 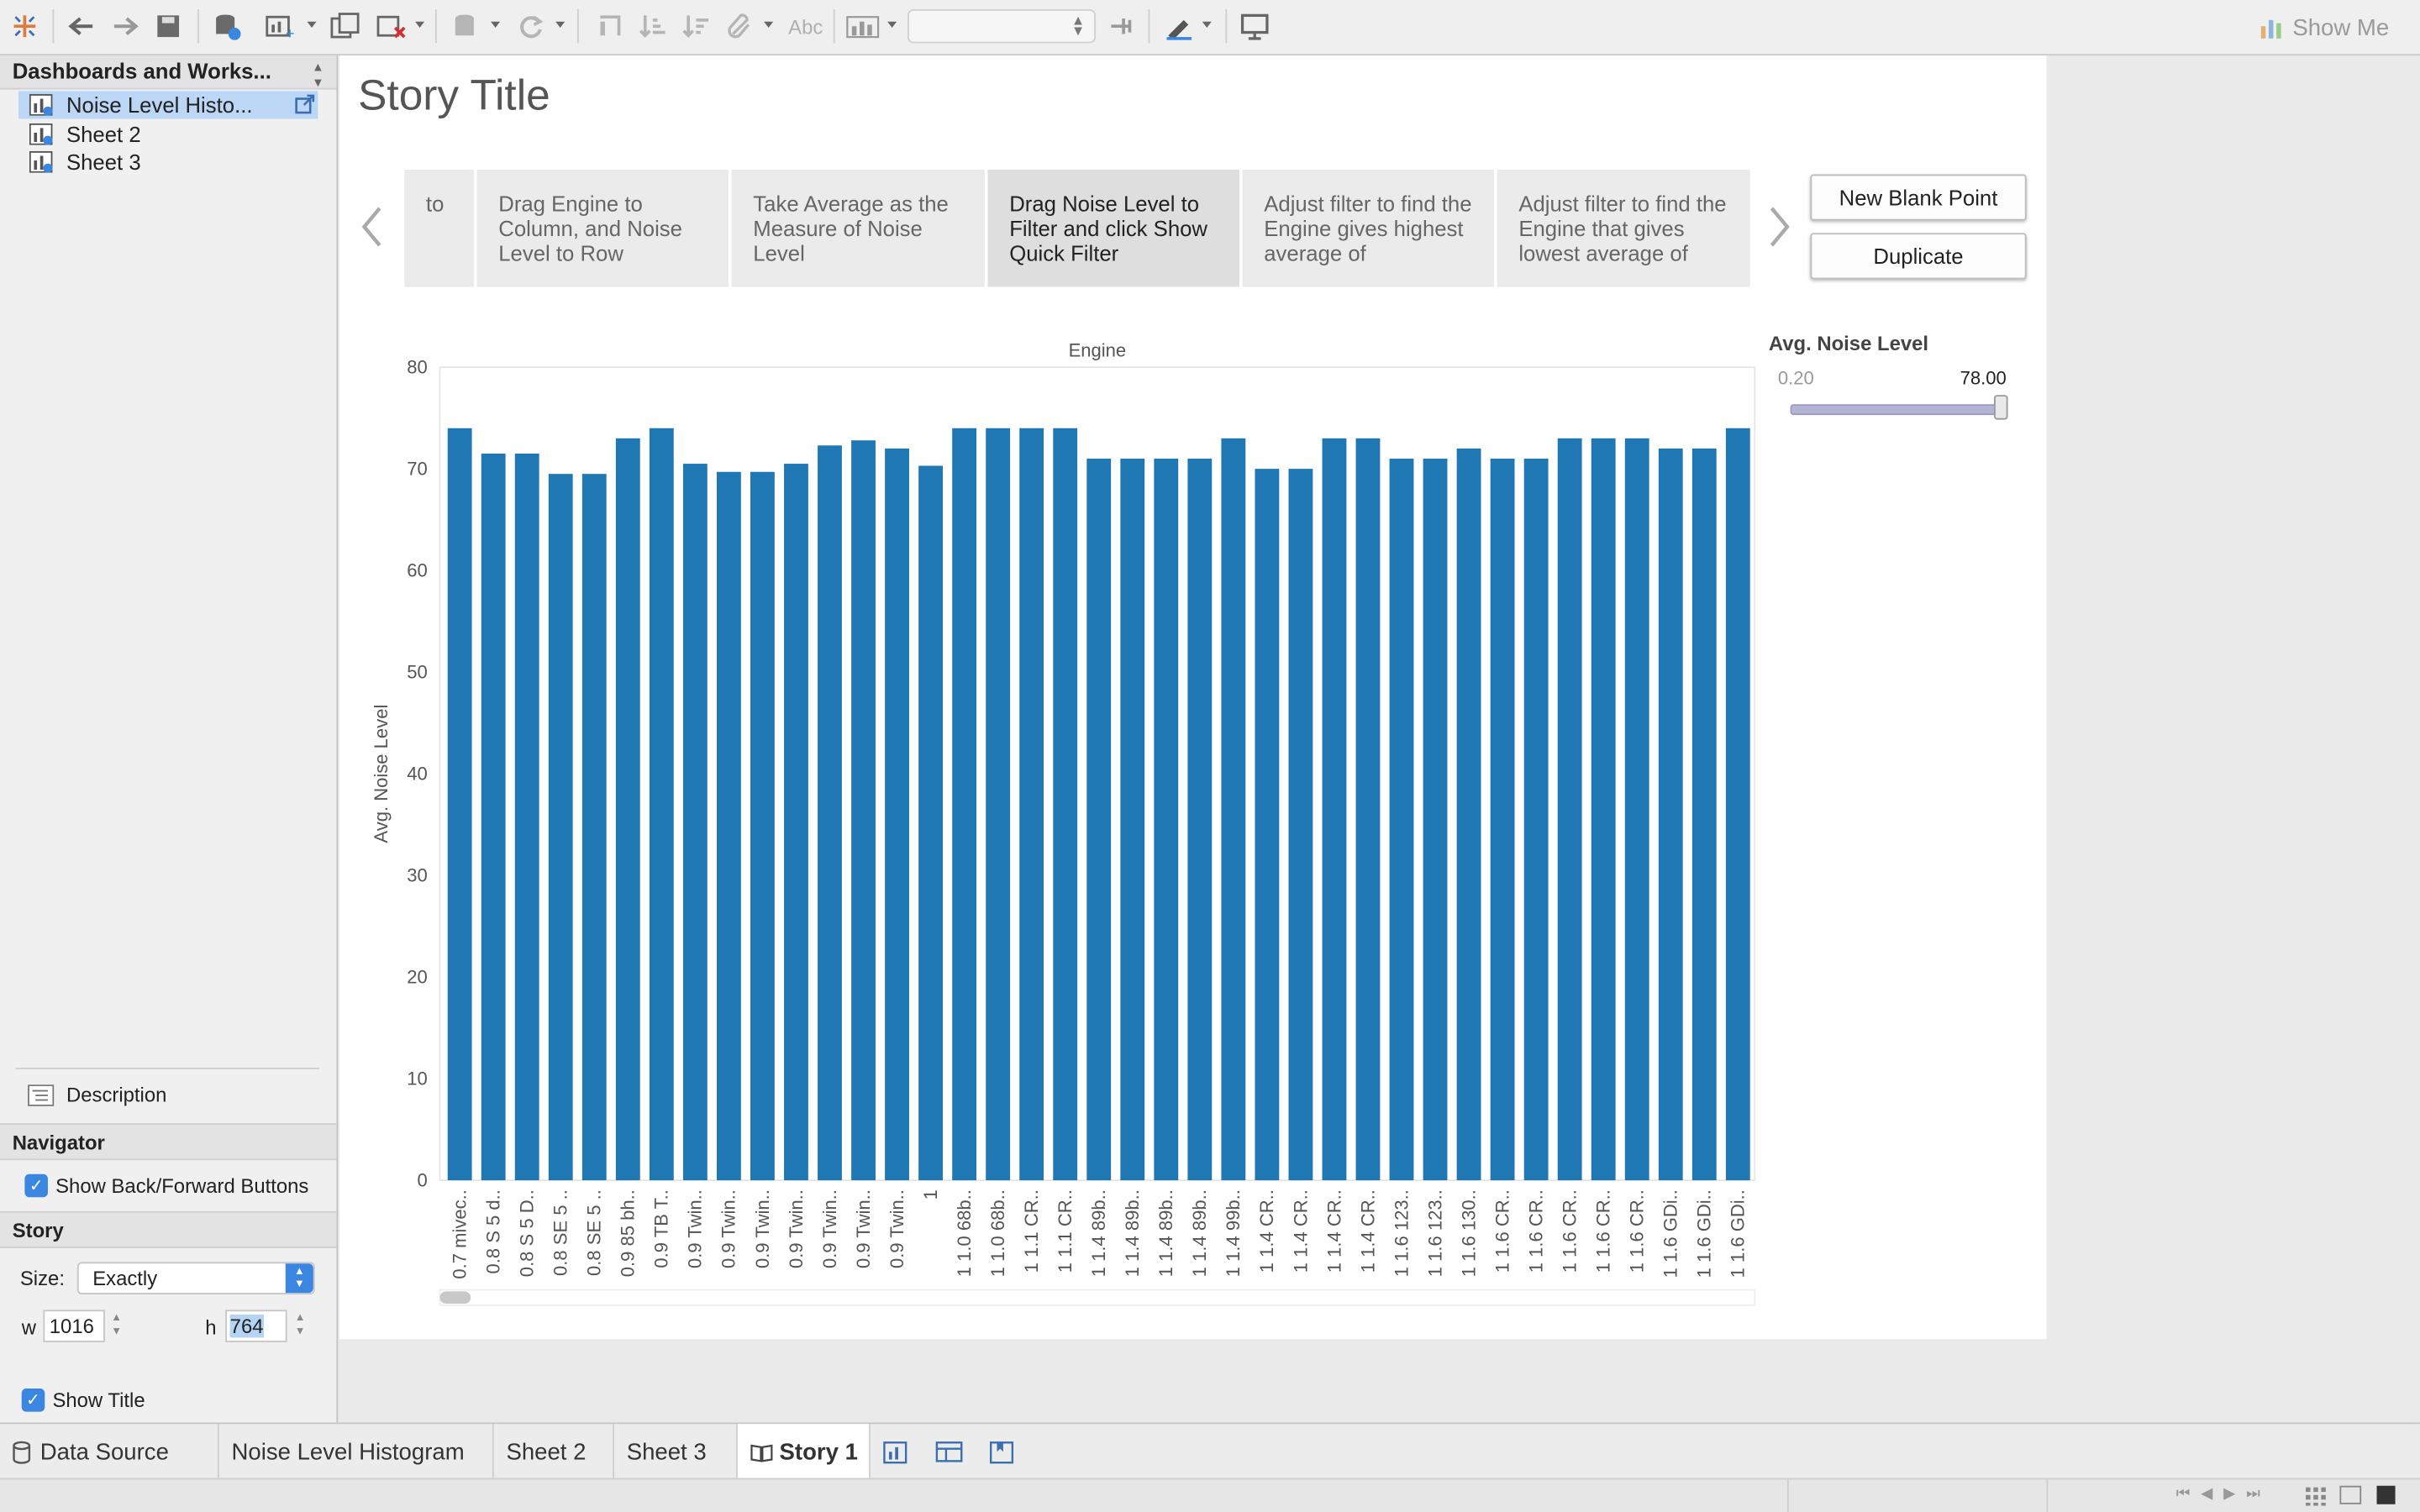 I want to click on tab-sheet-2: Sheet 2, so click(x=554, y=1452).